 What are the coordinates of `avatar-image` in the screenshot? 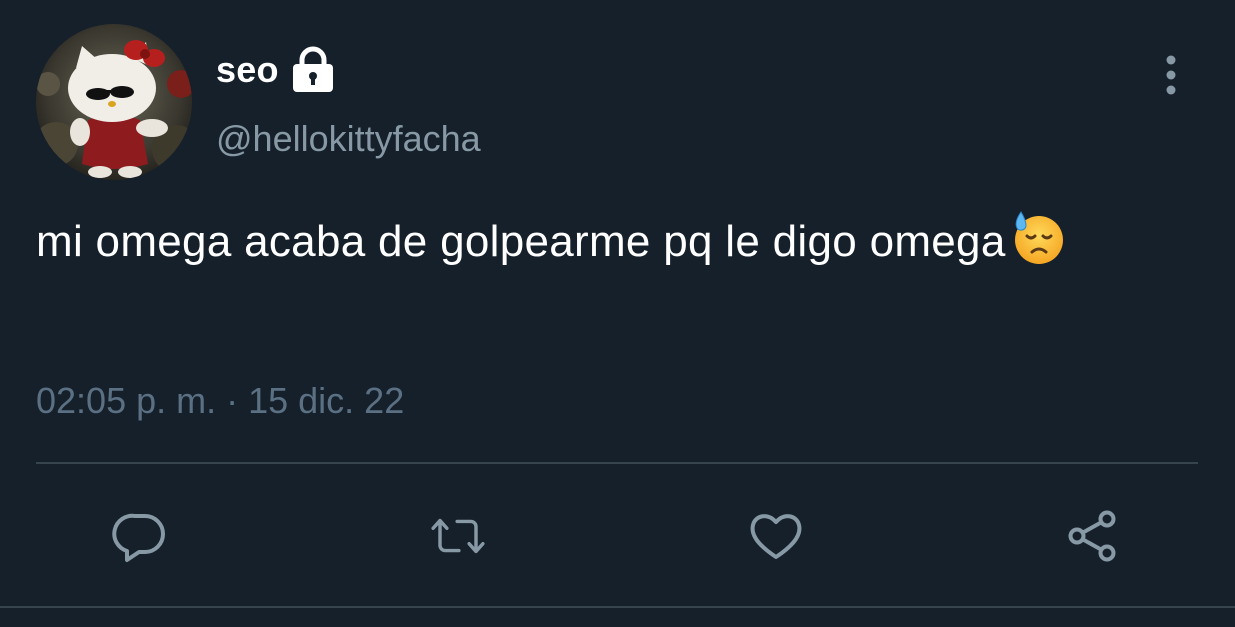 It's located at (114, 102).